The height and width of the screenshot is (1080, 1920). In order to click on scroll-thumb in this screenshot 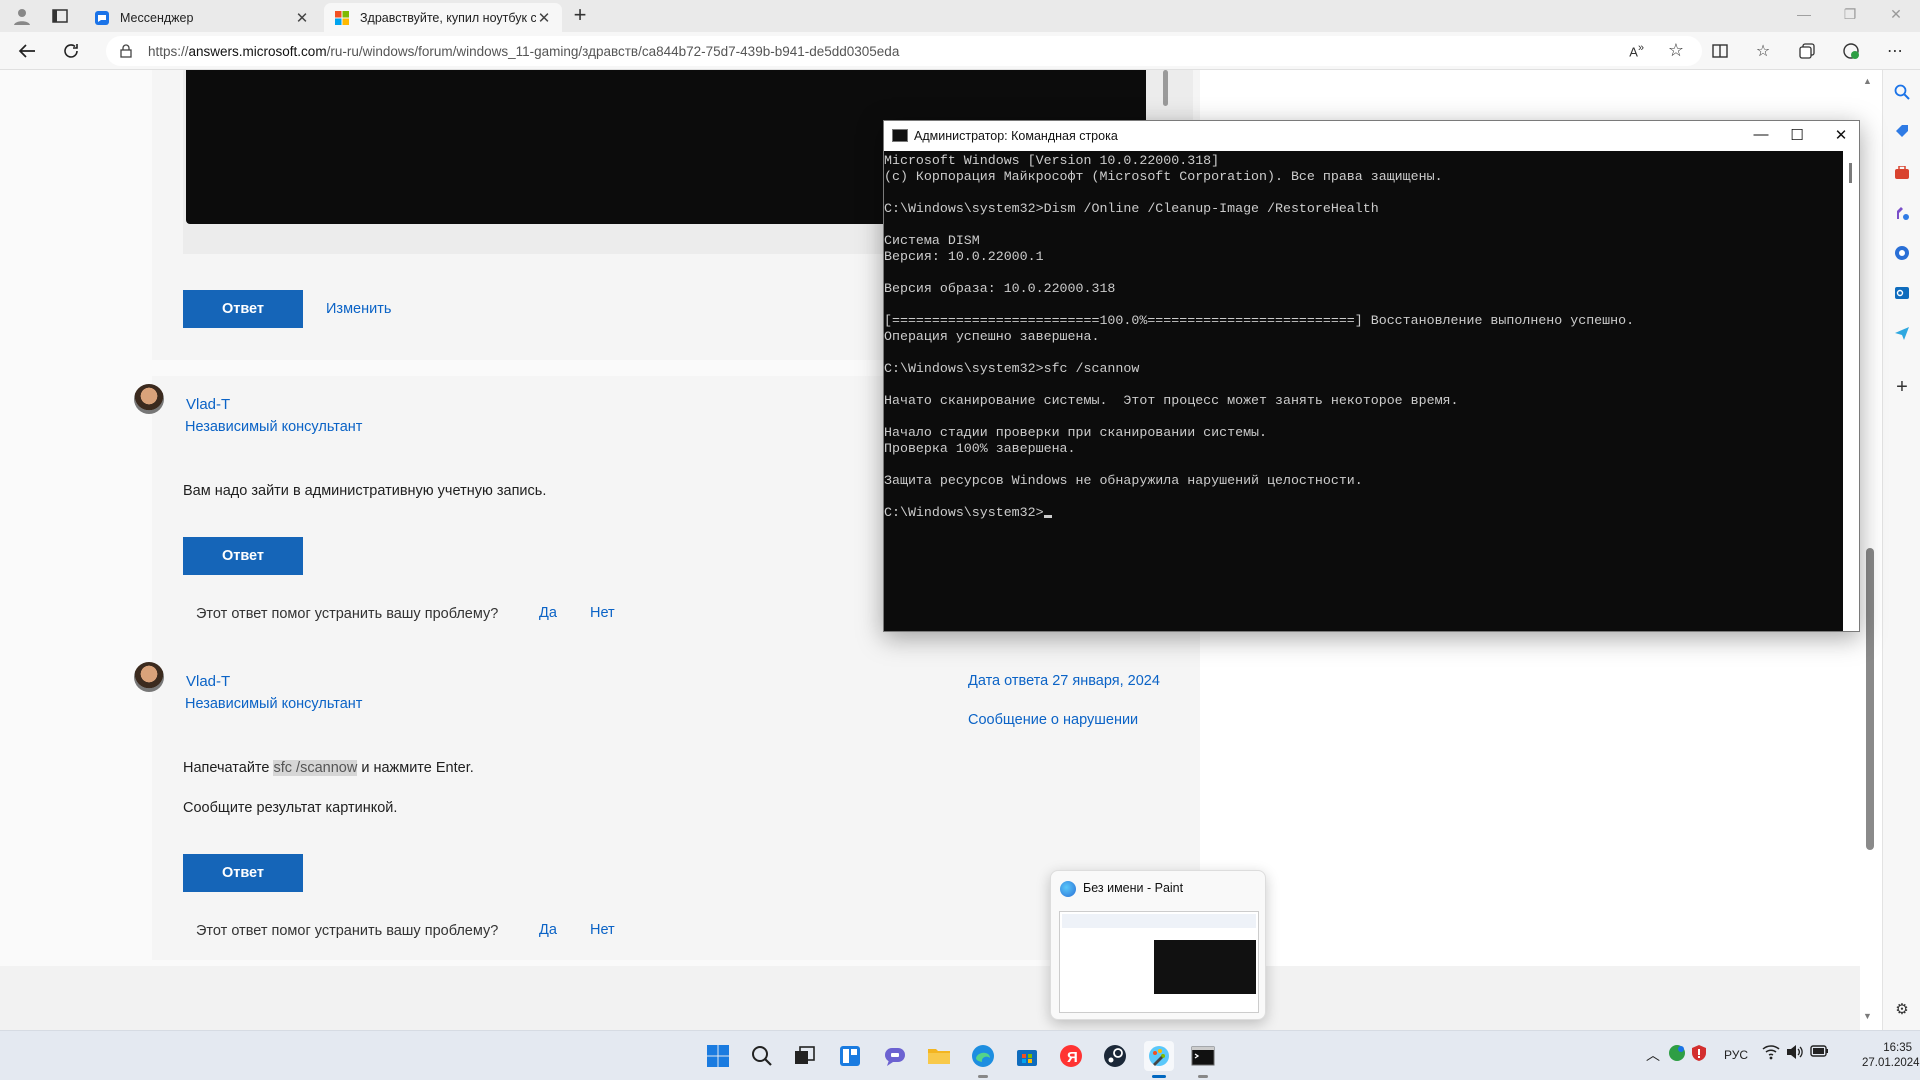, I will do `click(1870, 699)`.